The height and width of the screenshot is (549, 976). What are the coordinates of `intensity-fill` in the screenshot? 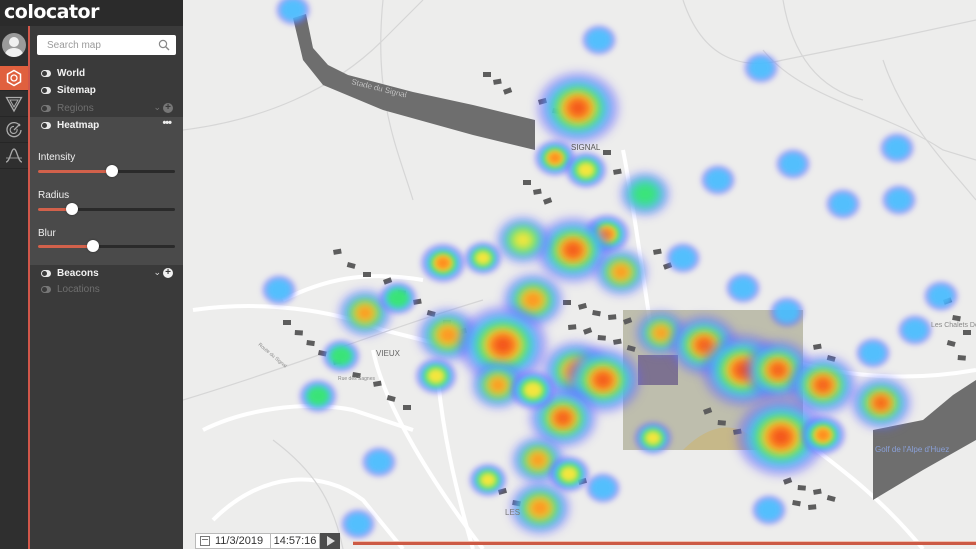 It's located at (75, 171).